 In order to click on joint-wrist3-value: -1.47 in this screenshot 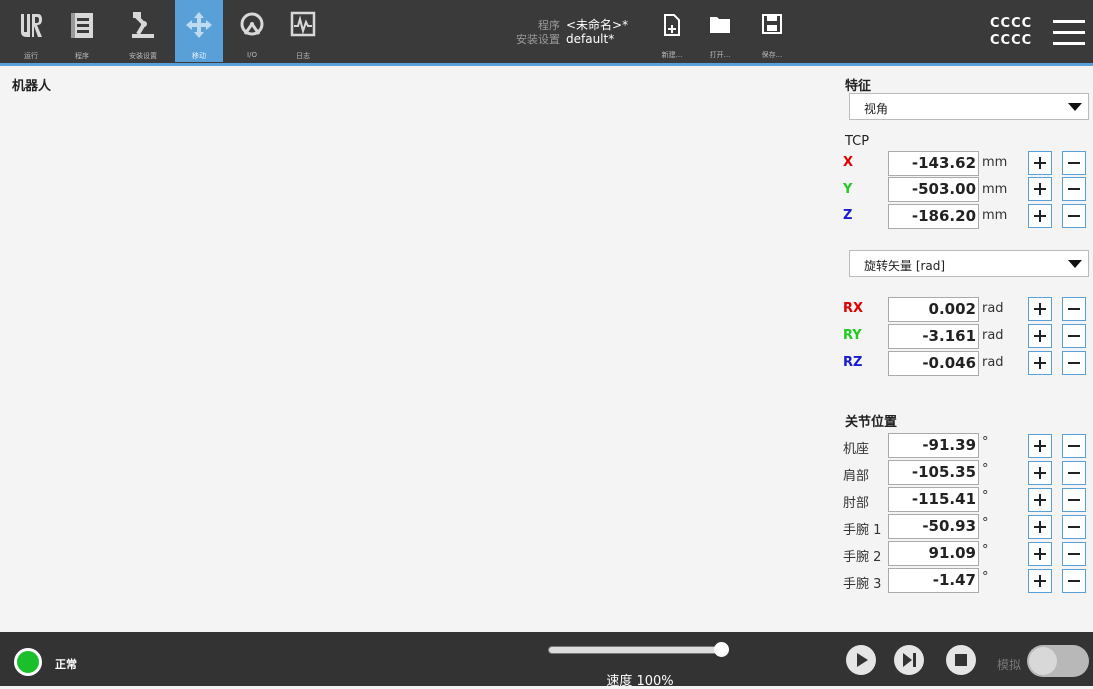, I will do `click(933, 580)`.